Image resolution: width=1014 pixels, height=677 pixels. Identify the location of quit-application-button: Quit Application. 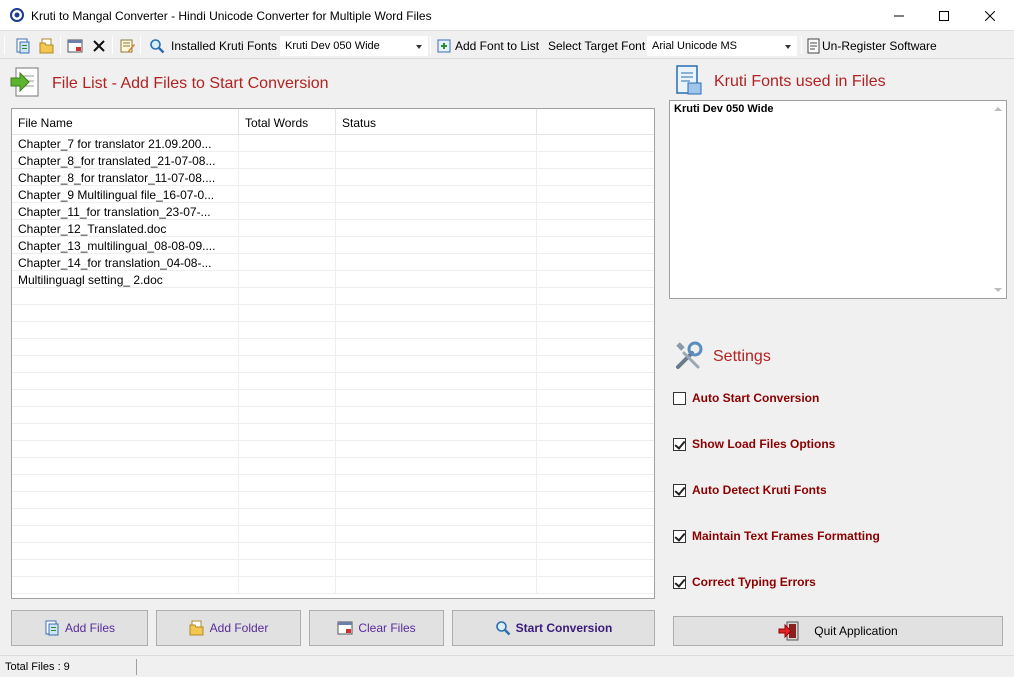
(838, 631).